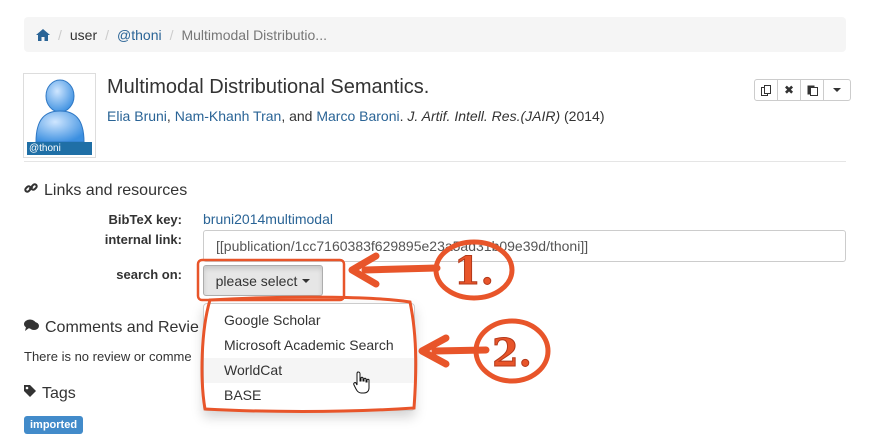 Image resolution: width=875 pixels, height=444 pixels. What do you see at coordinates (149, 274) in the screenshot?
I see `search-on-label: search on:` at bounding box center [149, 274].